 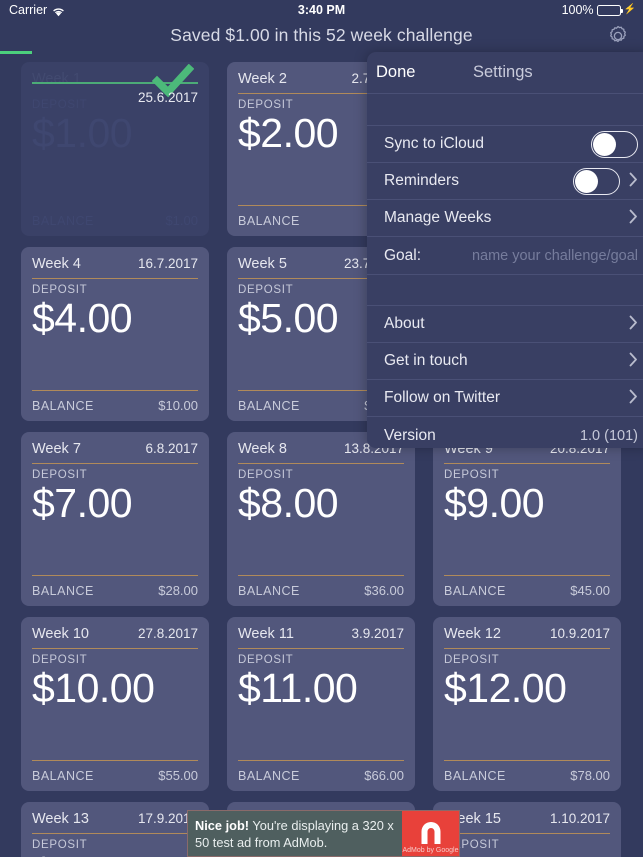 What do you see at coordinates (505, 398) in the screenshot?
I see `settings-row: Follow on Twitter` at bounding box center [505, 398].